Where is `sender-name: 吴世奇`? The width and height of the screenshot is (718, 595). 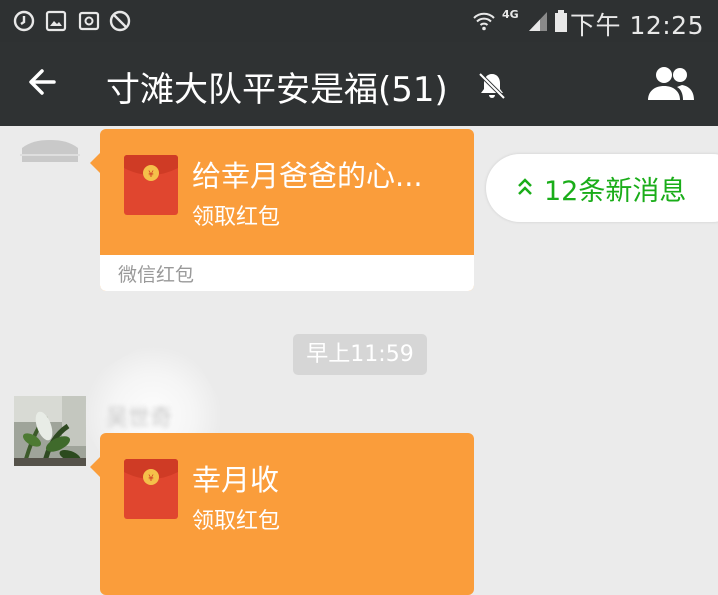
sender-name: 吴世奇 is located at coordinates (139, 418).